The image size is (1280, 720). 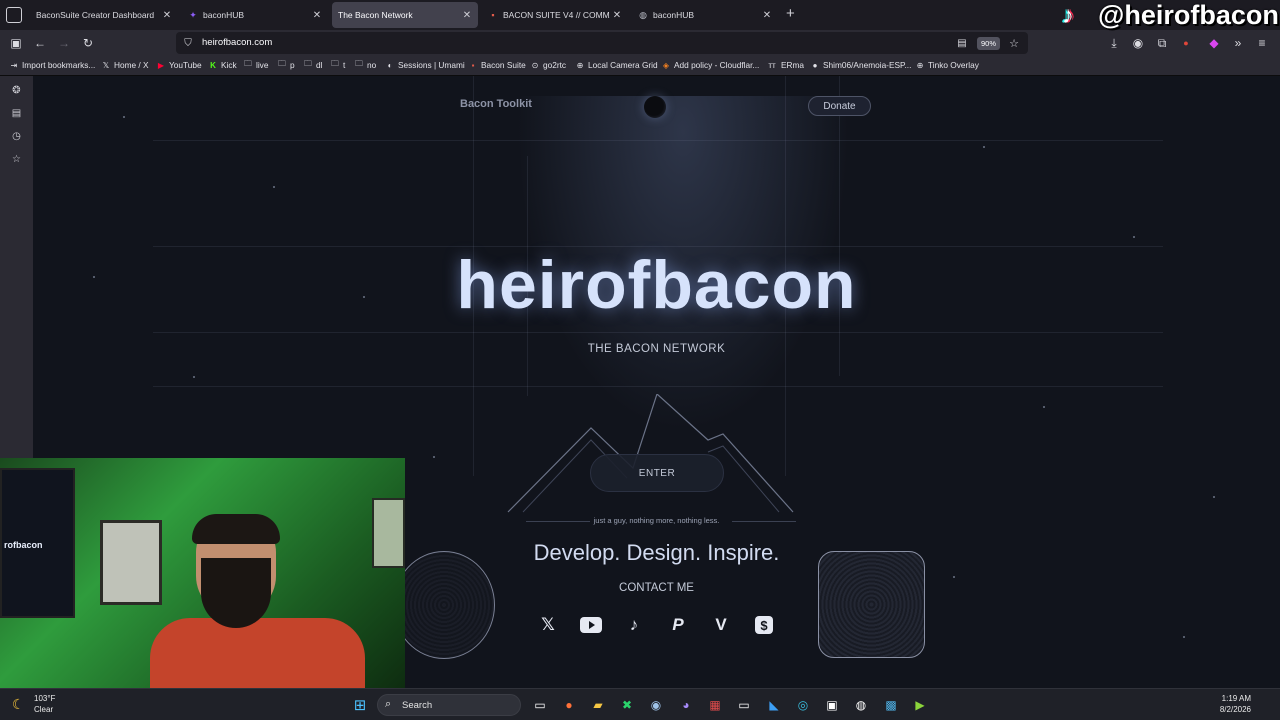 I want to click on overflow-icon: », so click(x=1238, y=43).